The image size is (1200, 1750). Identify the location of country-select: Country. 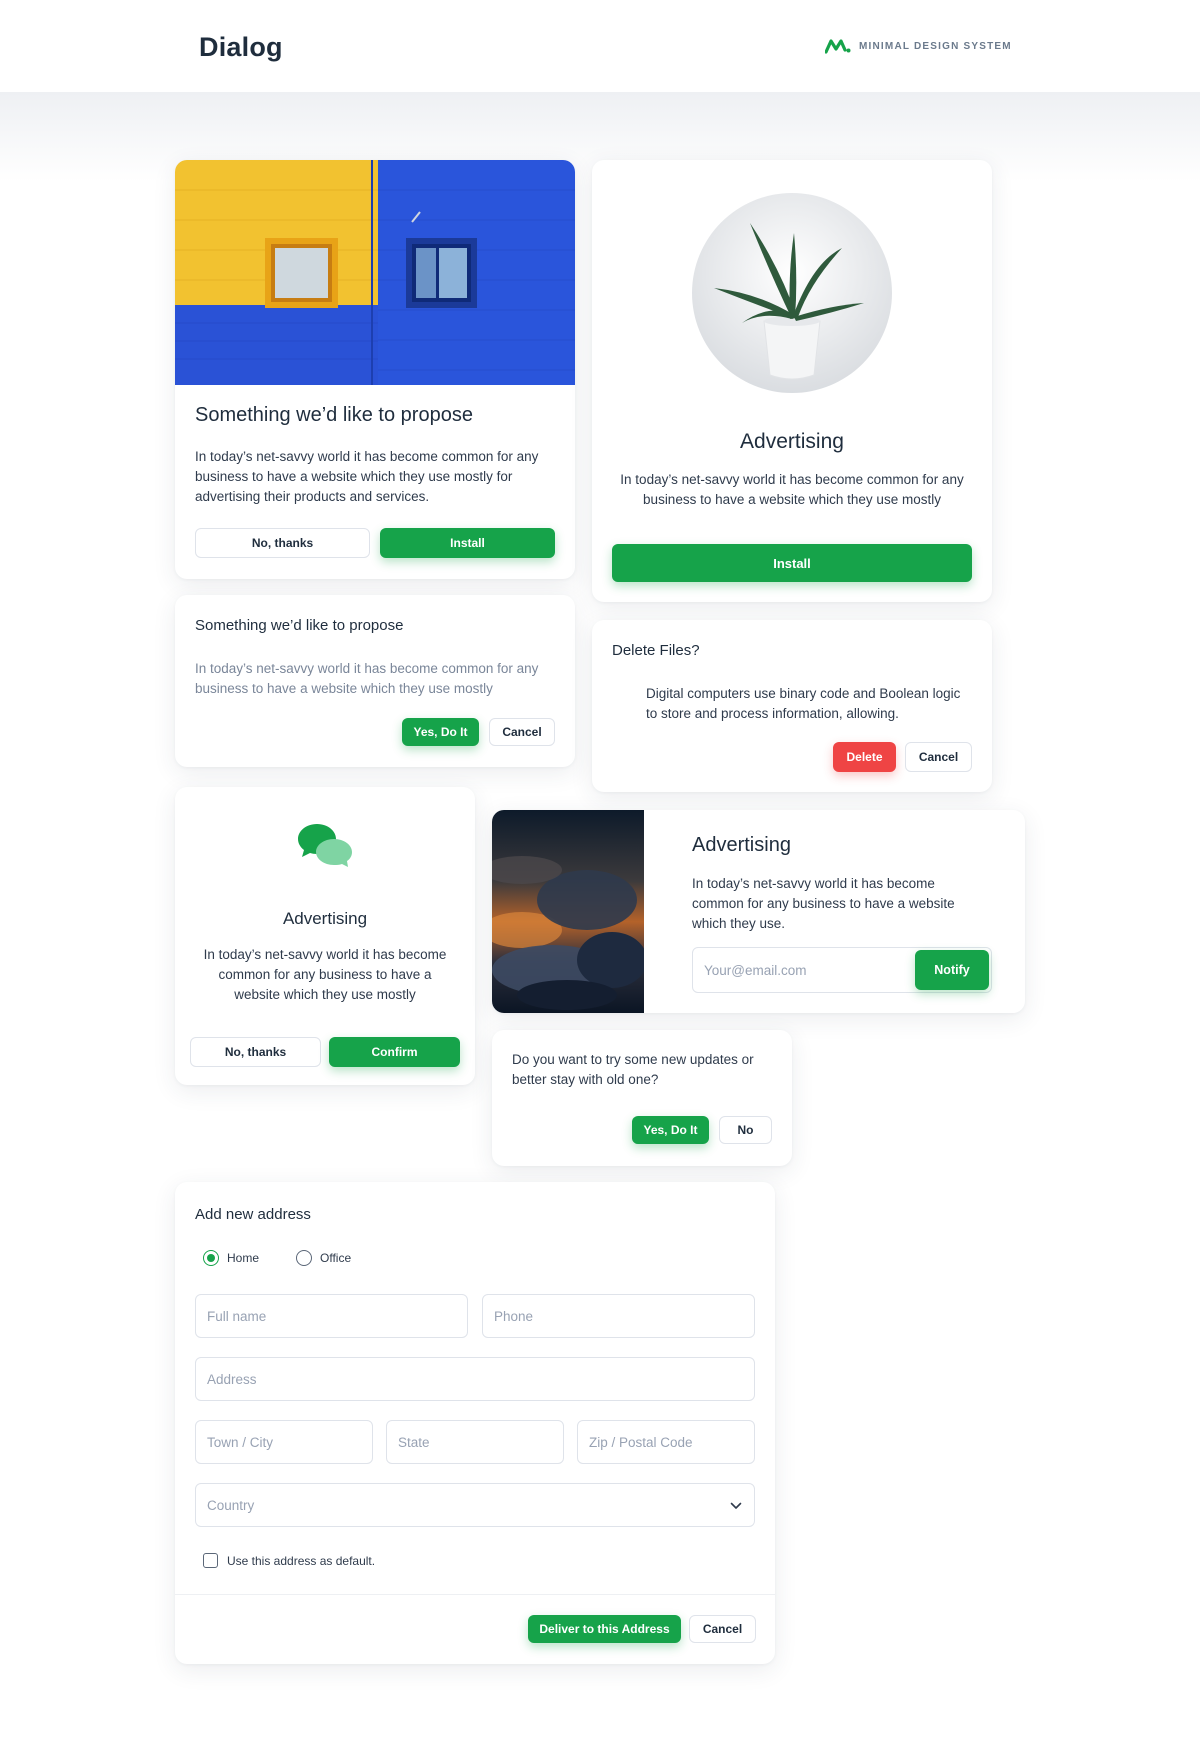
(475, 1505).